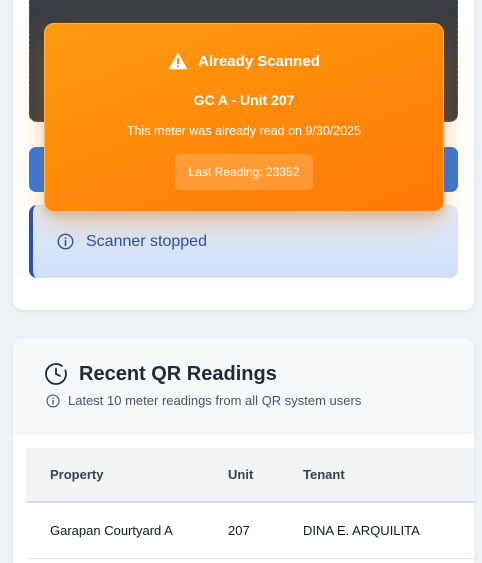  What do you see at coordinates (146, 241) in the screenshot?
I see `scanner-status-text: Scanner stopped` at bounding box center [146, 241].